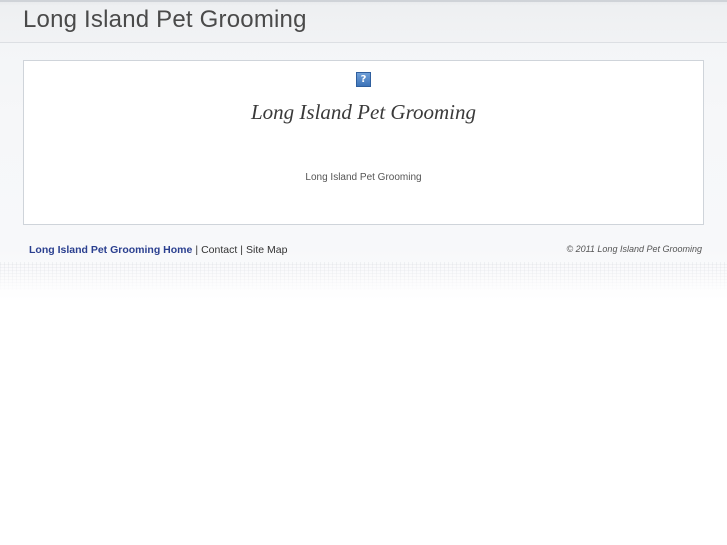 This screenshot has height=545, width=727. What do you see at coordinates (219, 250) in the screenshot?
I see `footer-link-contact: Contact` at bounding box center [219, 250].